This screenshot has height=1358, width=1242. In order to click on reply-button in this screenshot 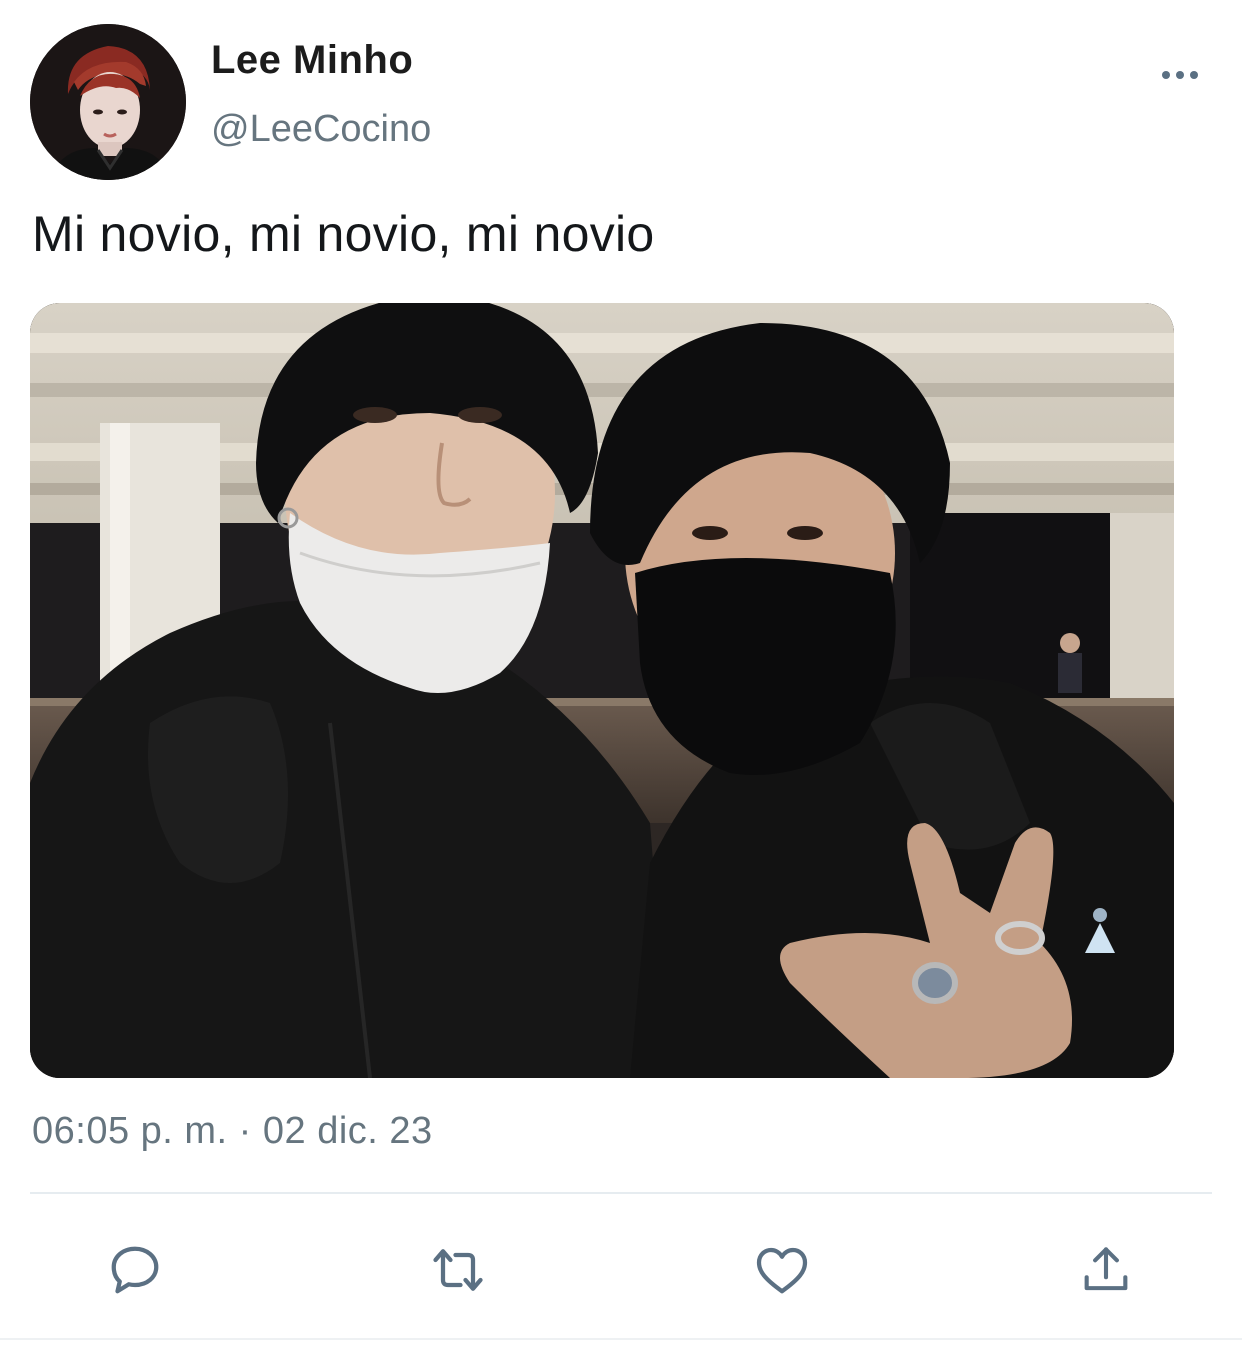, I will do `click(135, 1270)`.